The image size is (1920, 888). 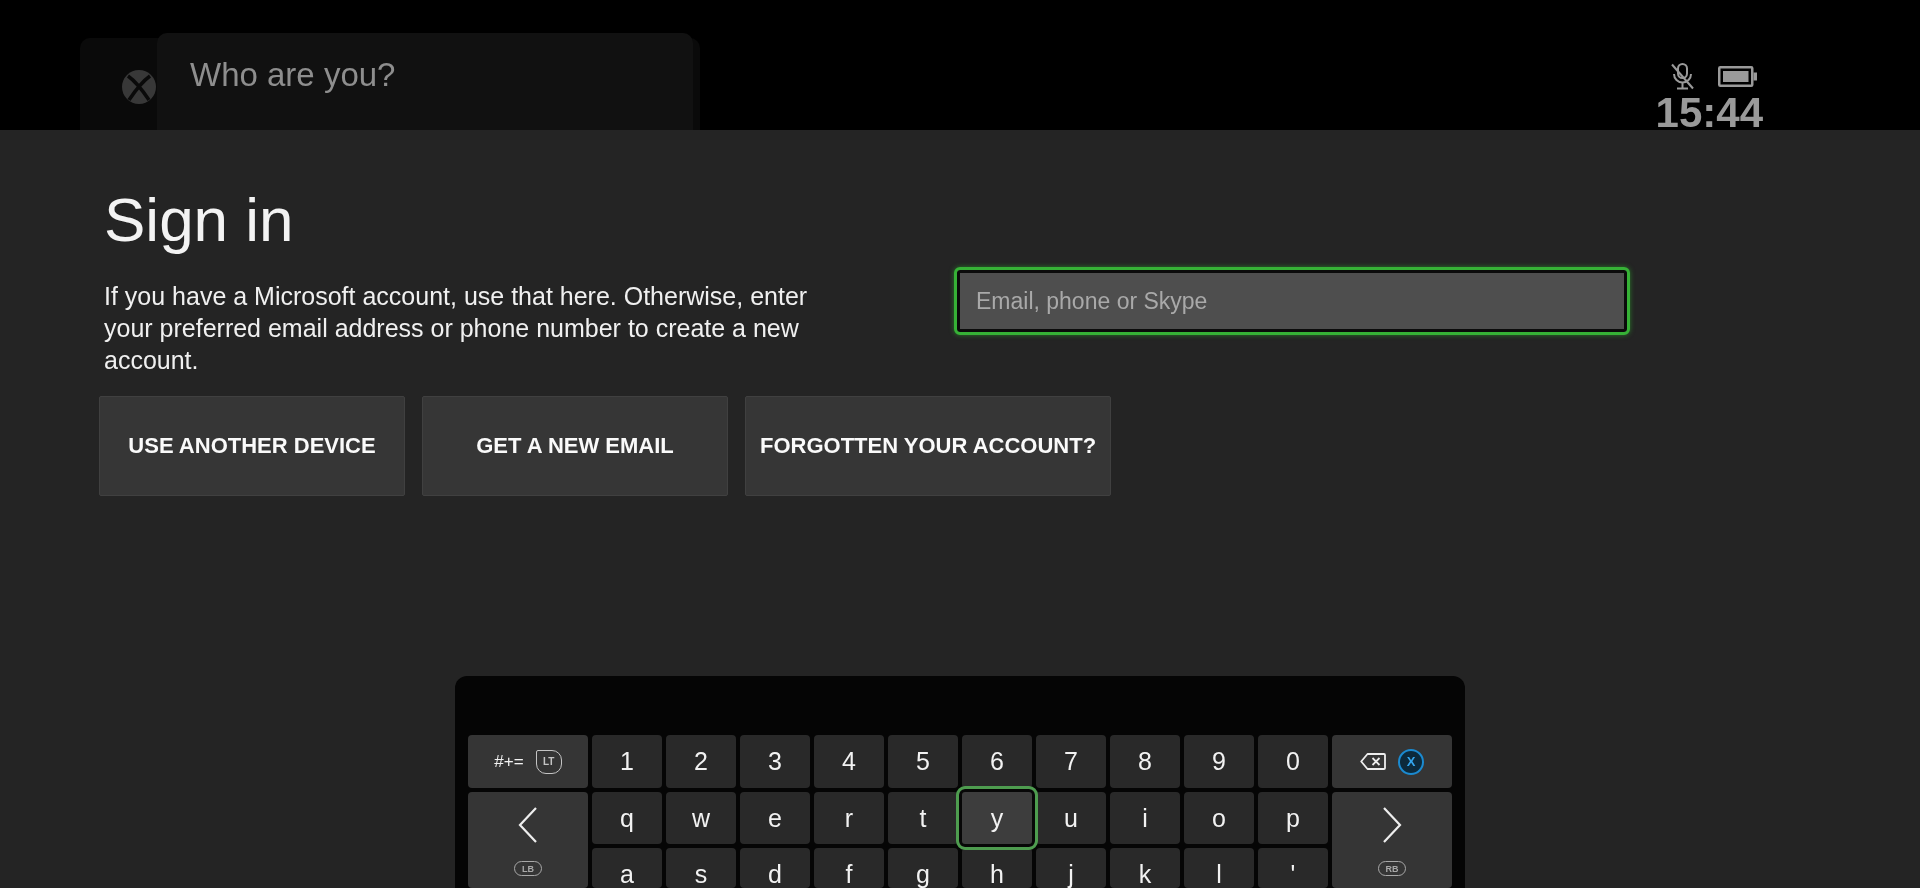 What do you see at coordinates (1145, 868) in the screenshot?
I see `keyboard-key: k` at bounding box center [1145, 868].